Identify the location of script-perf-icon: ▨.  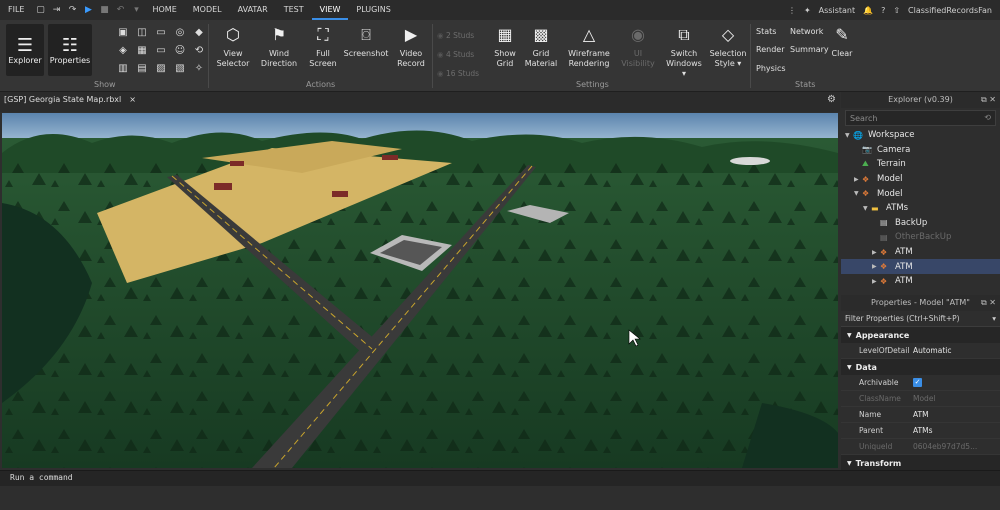
(161, 68).